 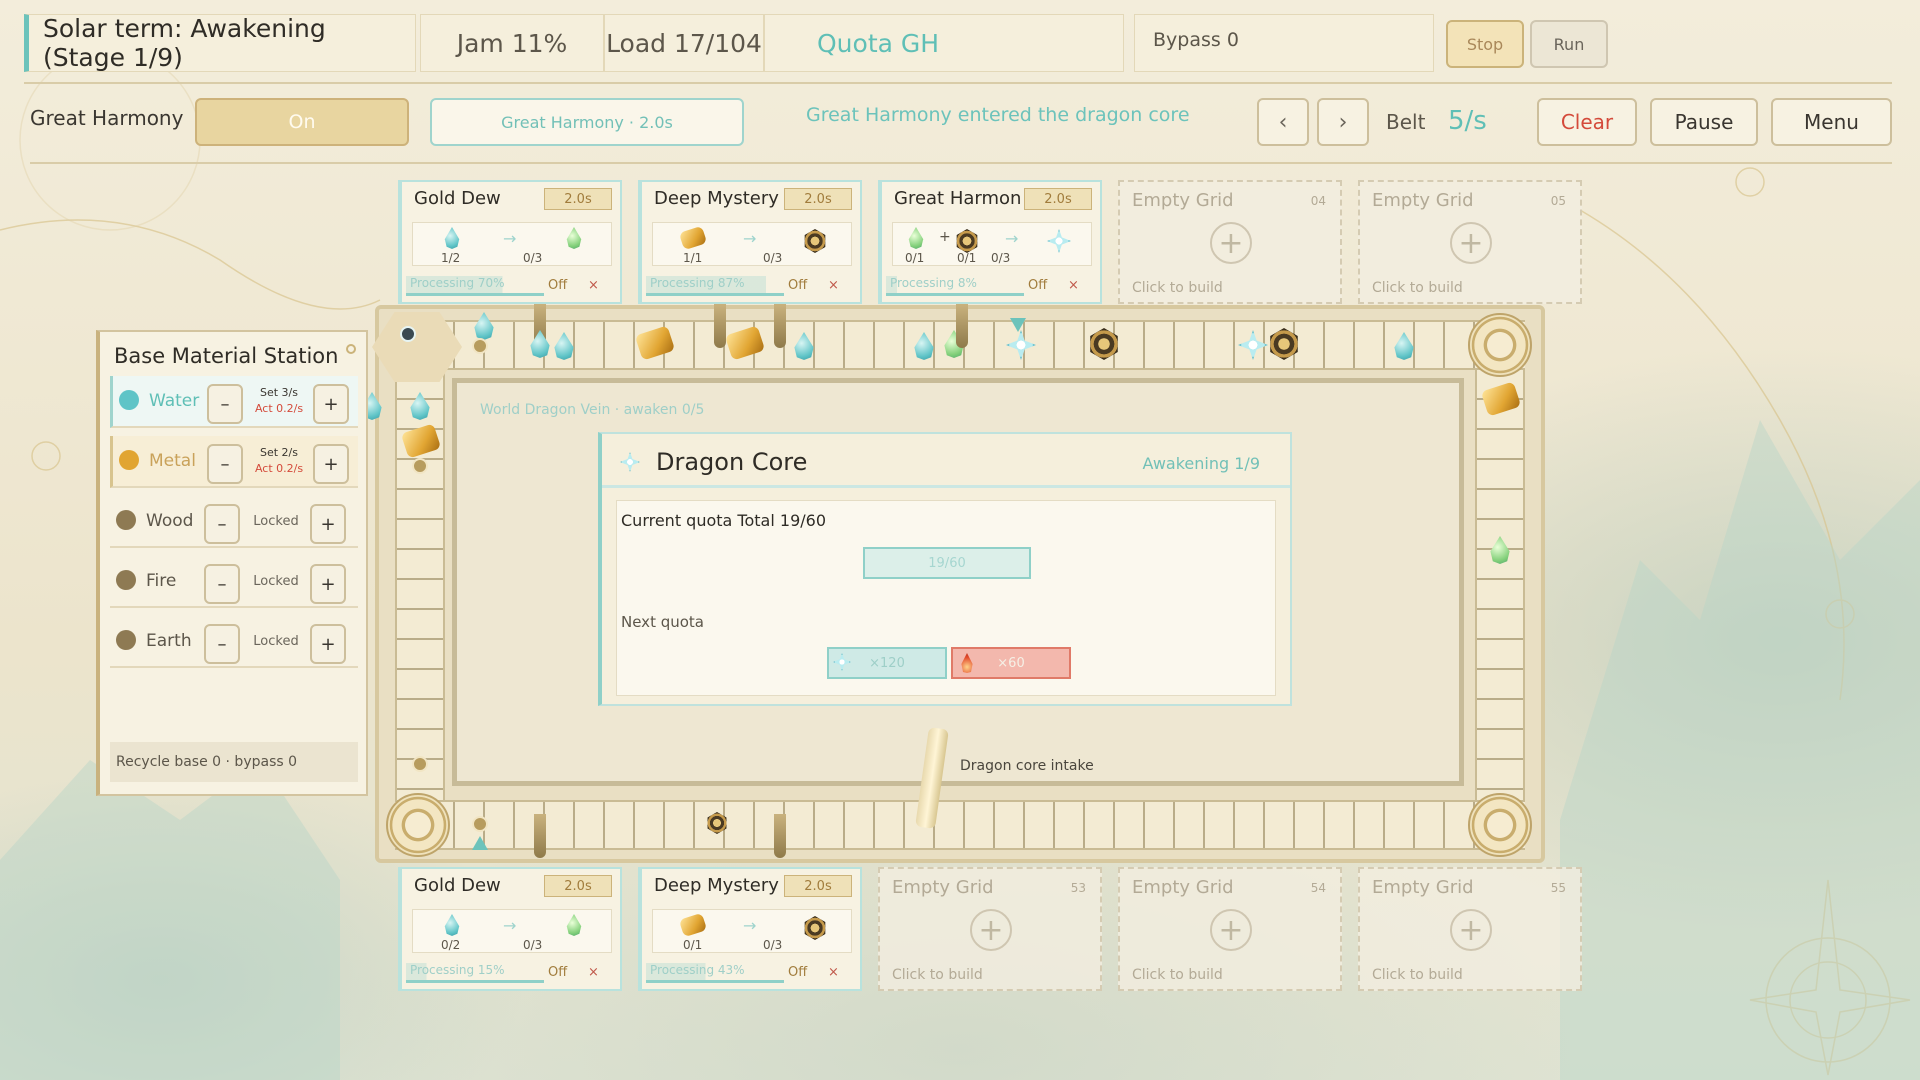 I want to click on current-quota-label: Current quota Total 19/60, so click(x=723, y=520).